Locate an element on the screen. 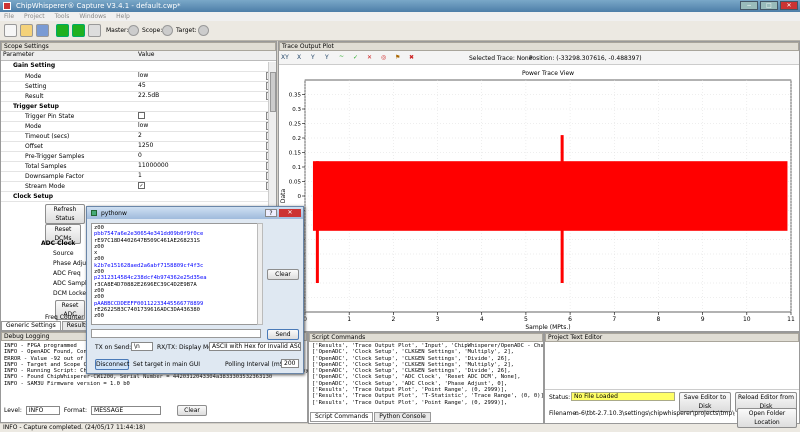 The image size is (800, 432). close-button: ✕ is located at coordinates (789, 5).